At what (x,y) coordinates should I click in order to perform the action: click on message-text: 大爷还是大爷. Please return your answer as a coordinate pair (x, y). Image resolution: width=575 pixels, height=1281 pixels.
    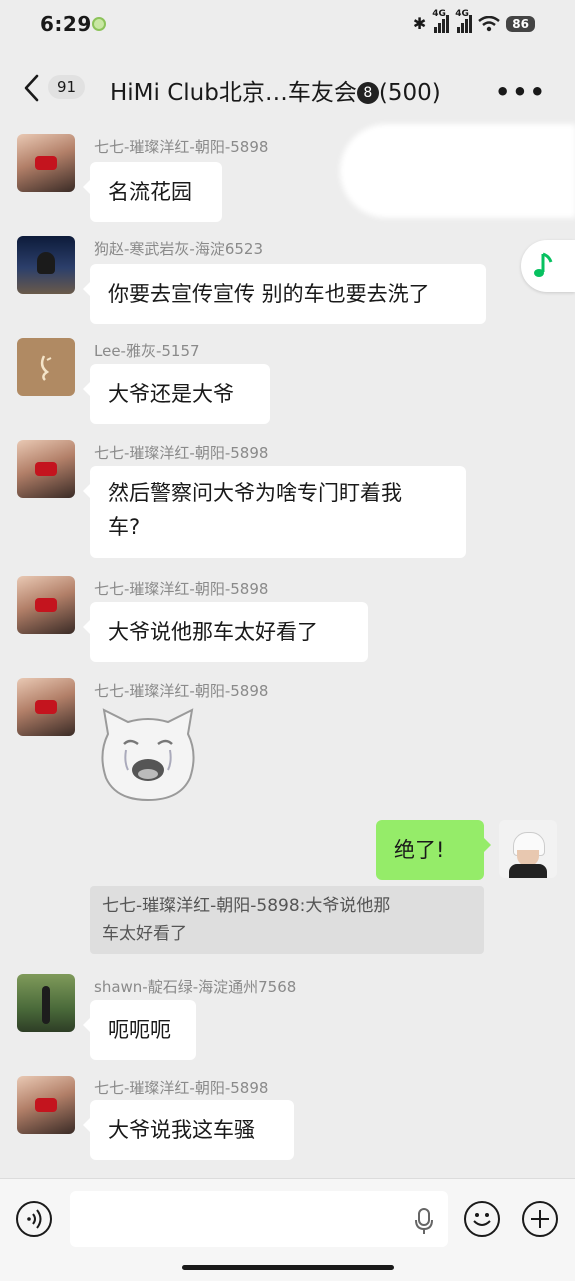
    Looking at the image, I should click on (171, 394).